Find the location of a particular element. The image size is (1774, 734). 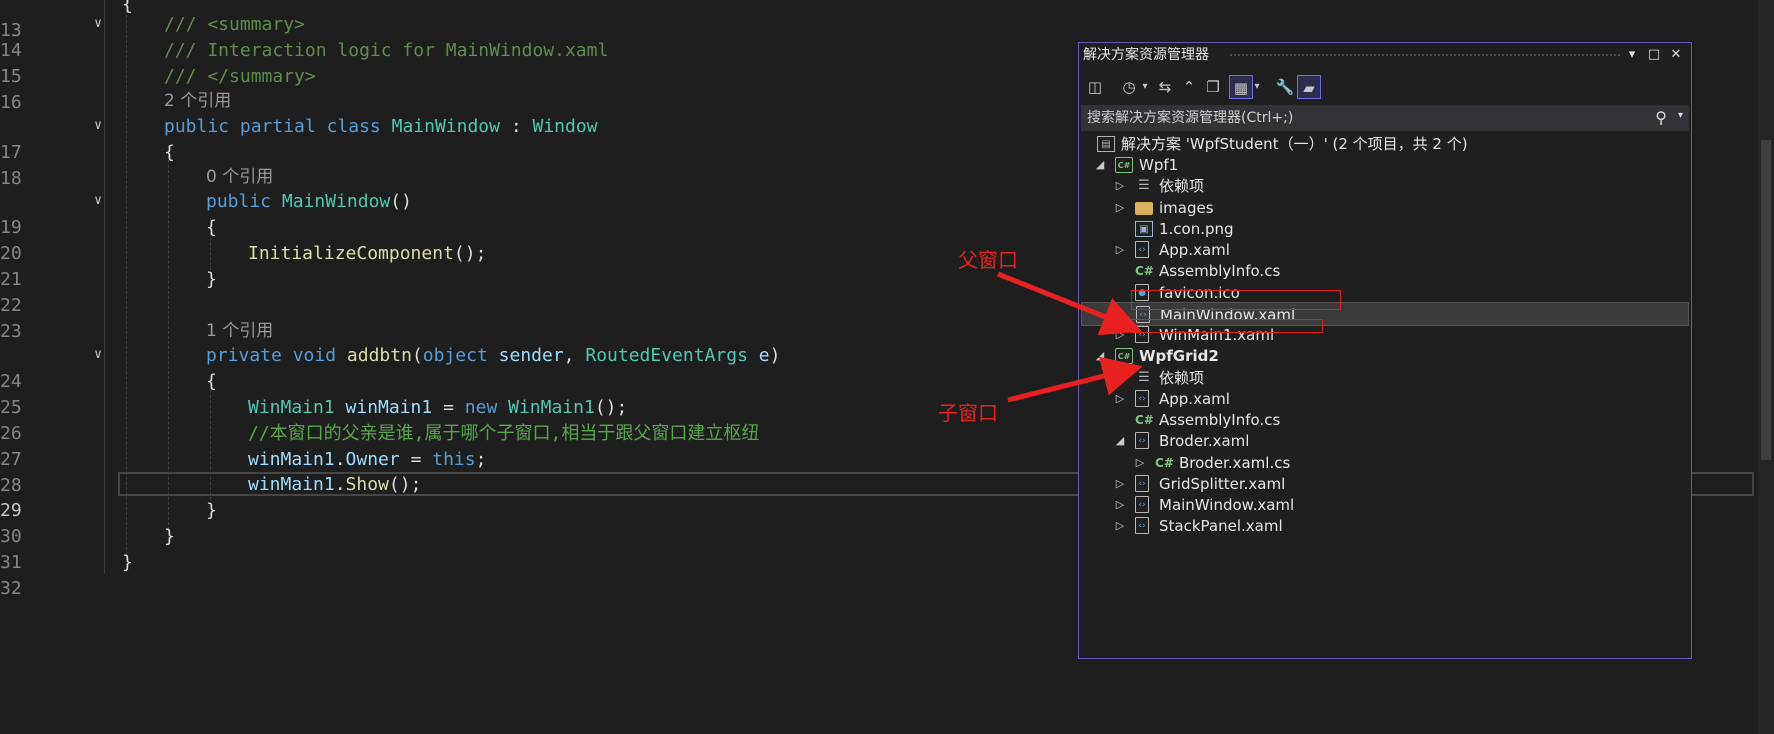

annotation-arrows is located at coordinates (1070, 337).